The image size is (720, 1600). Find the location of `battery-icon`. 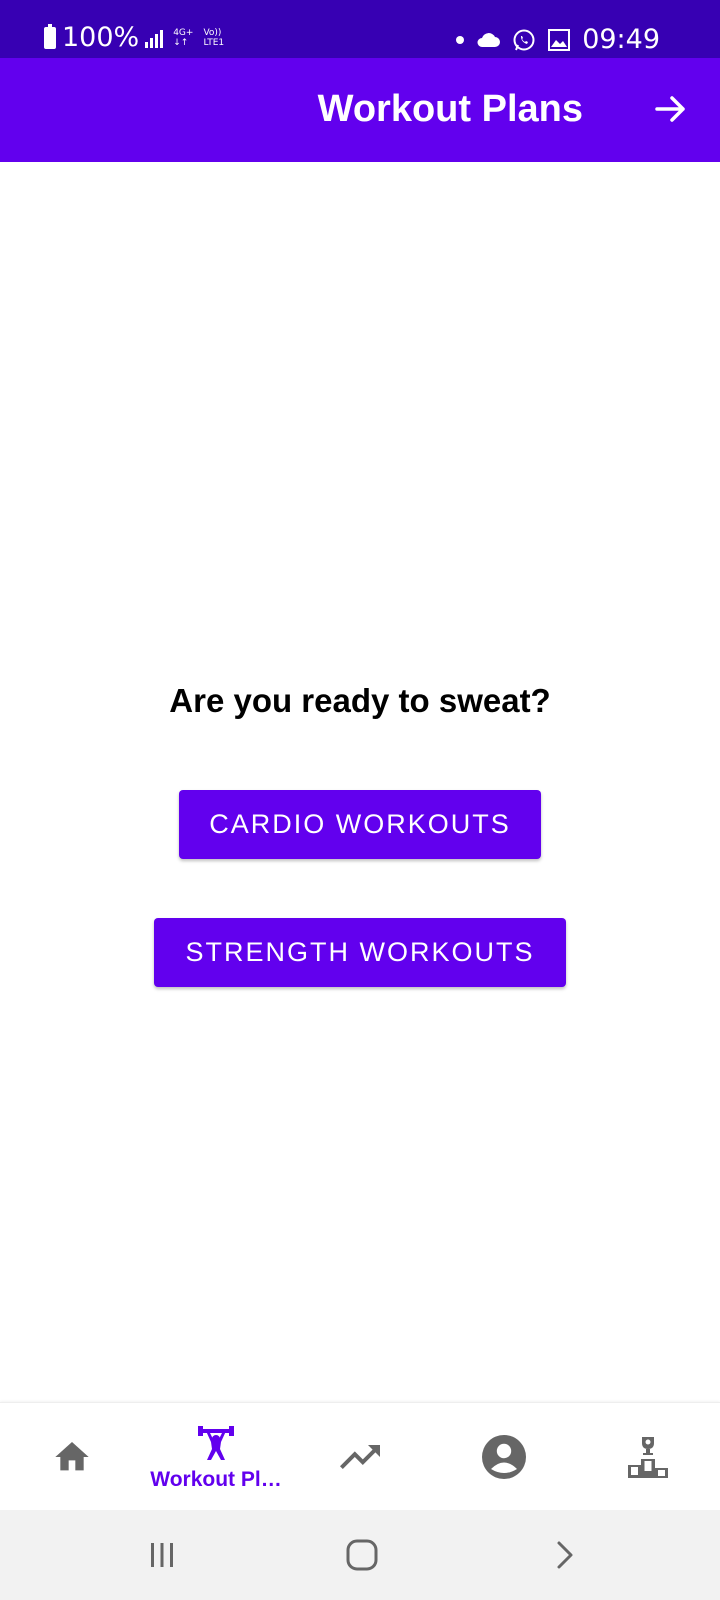

battery-icon is located at coordinates (50, 36).